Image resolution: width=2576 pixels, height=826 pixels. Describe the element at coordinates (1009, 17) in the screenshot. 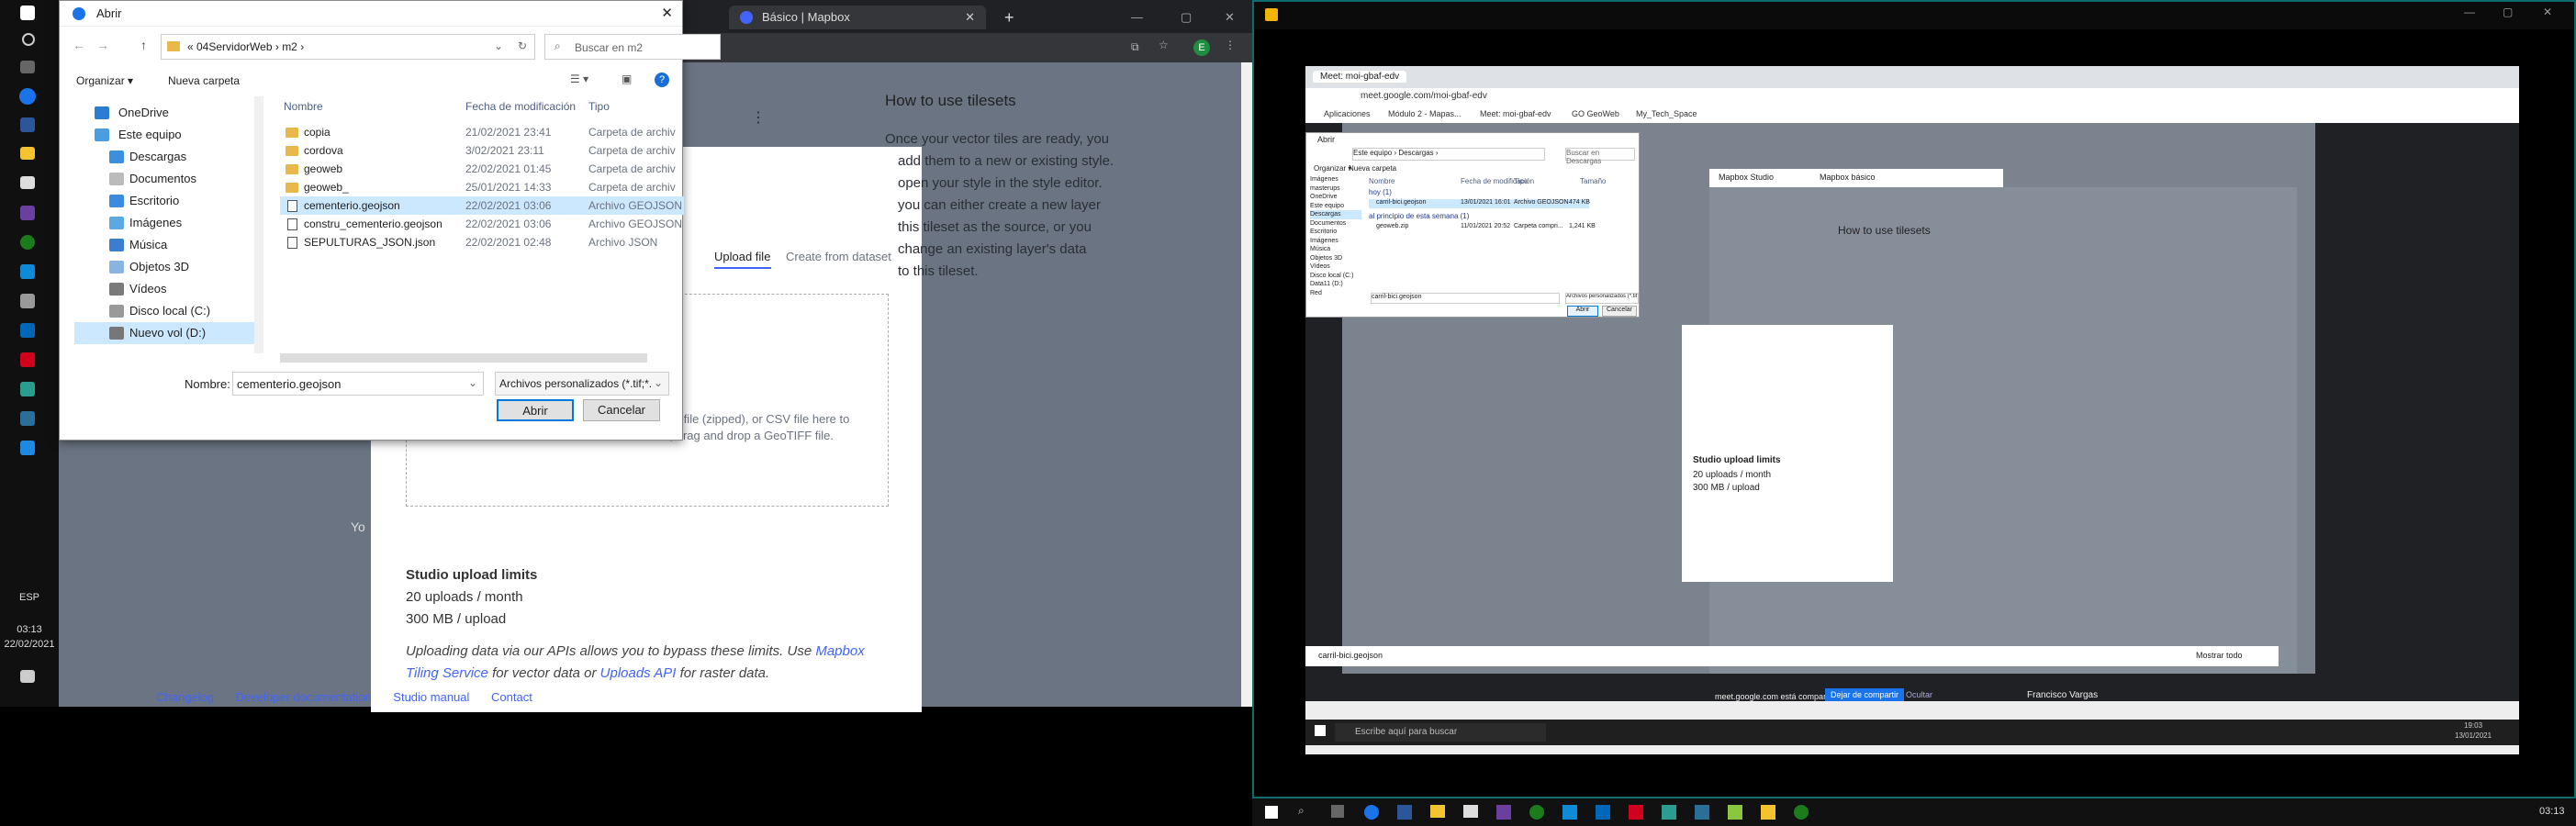

I see `new-tab-button: +` at that location.